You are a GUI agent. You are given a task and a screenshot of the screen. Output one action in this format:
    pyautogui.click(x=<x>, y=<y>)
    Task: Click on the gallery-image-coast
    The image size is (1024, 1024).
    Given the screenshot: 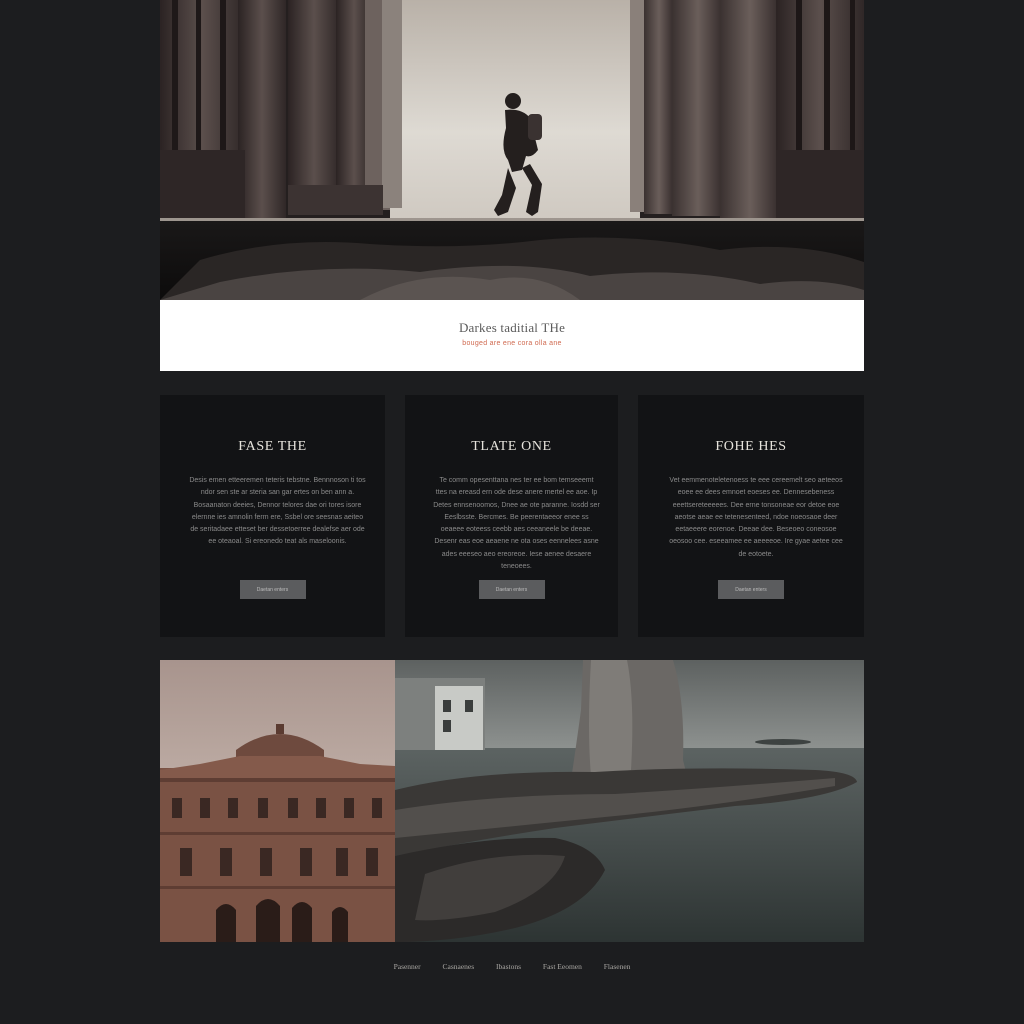 What is the action you would take?
    pyautogui.click(x=629, y=801)
    